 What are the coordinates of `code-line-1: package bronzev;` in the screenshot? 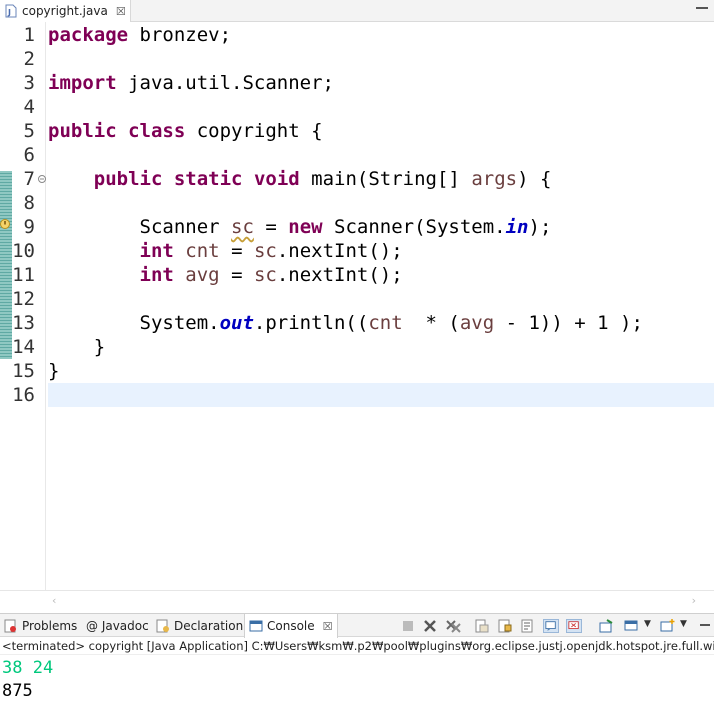 It's located at (140, 35).